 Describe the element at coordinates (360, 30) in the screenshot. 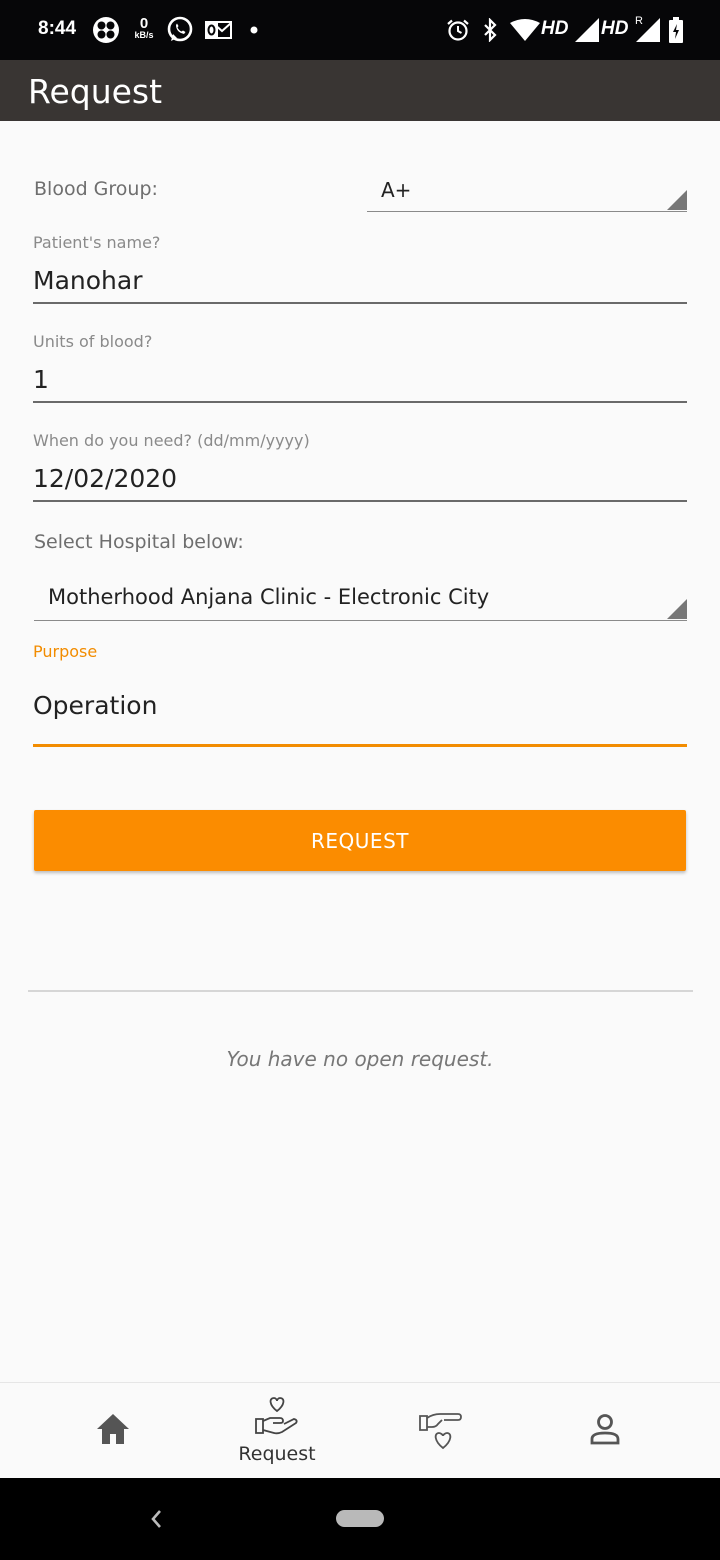

I see `status-bar: 8:44 0 kB/s HD HD R` at that location.